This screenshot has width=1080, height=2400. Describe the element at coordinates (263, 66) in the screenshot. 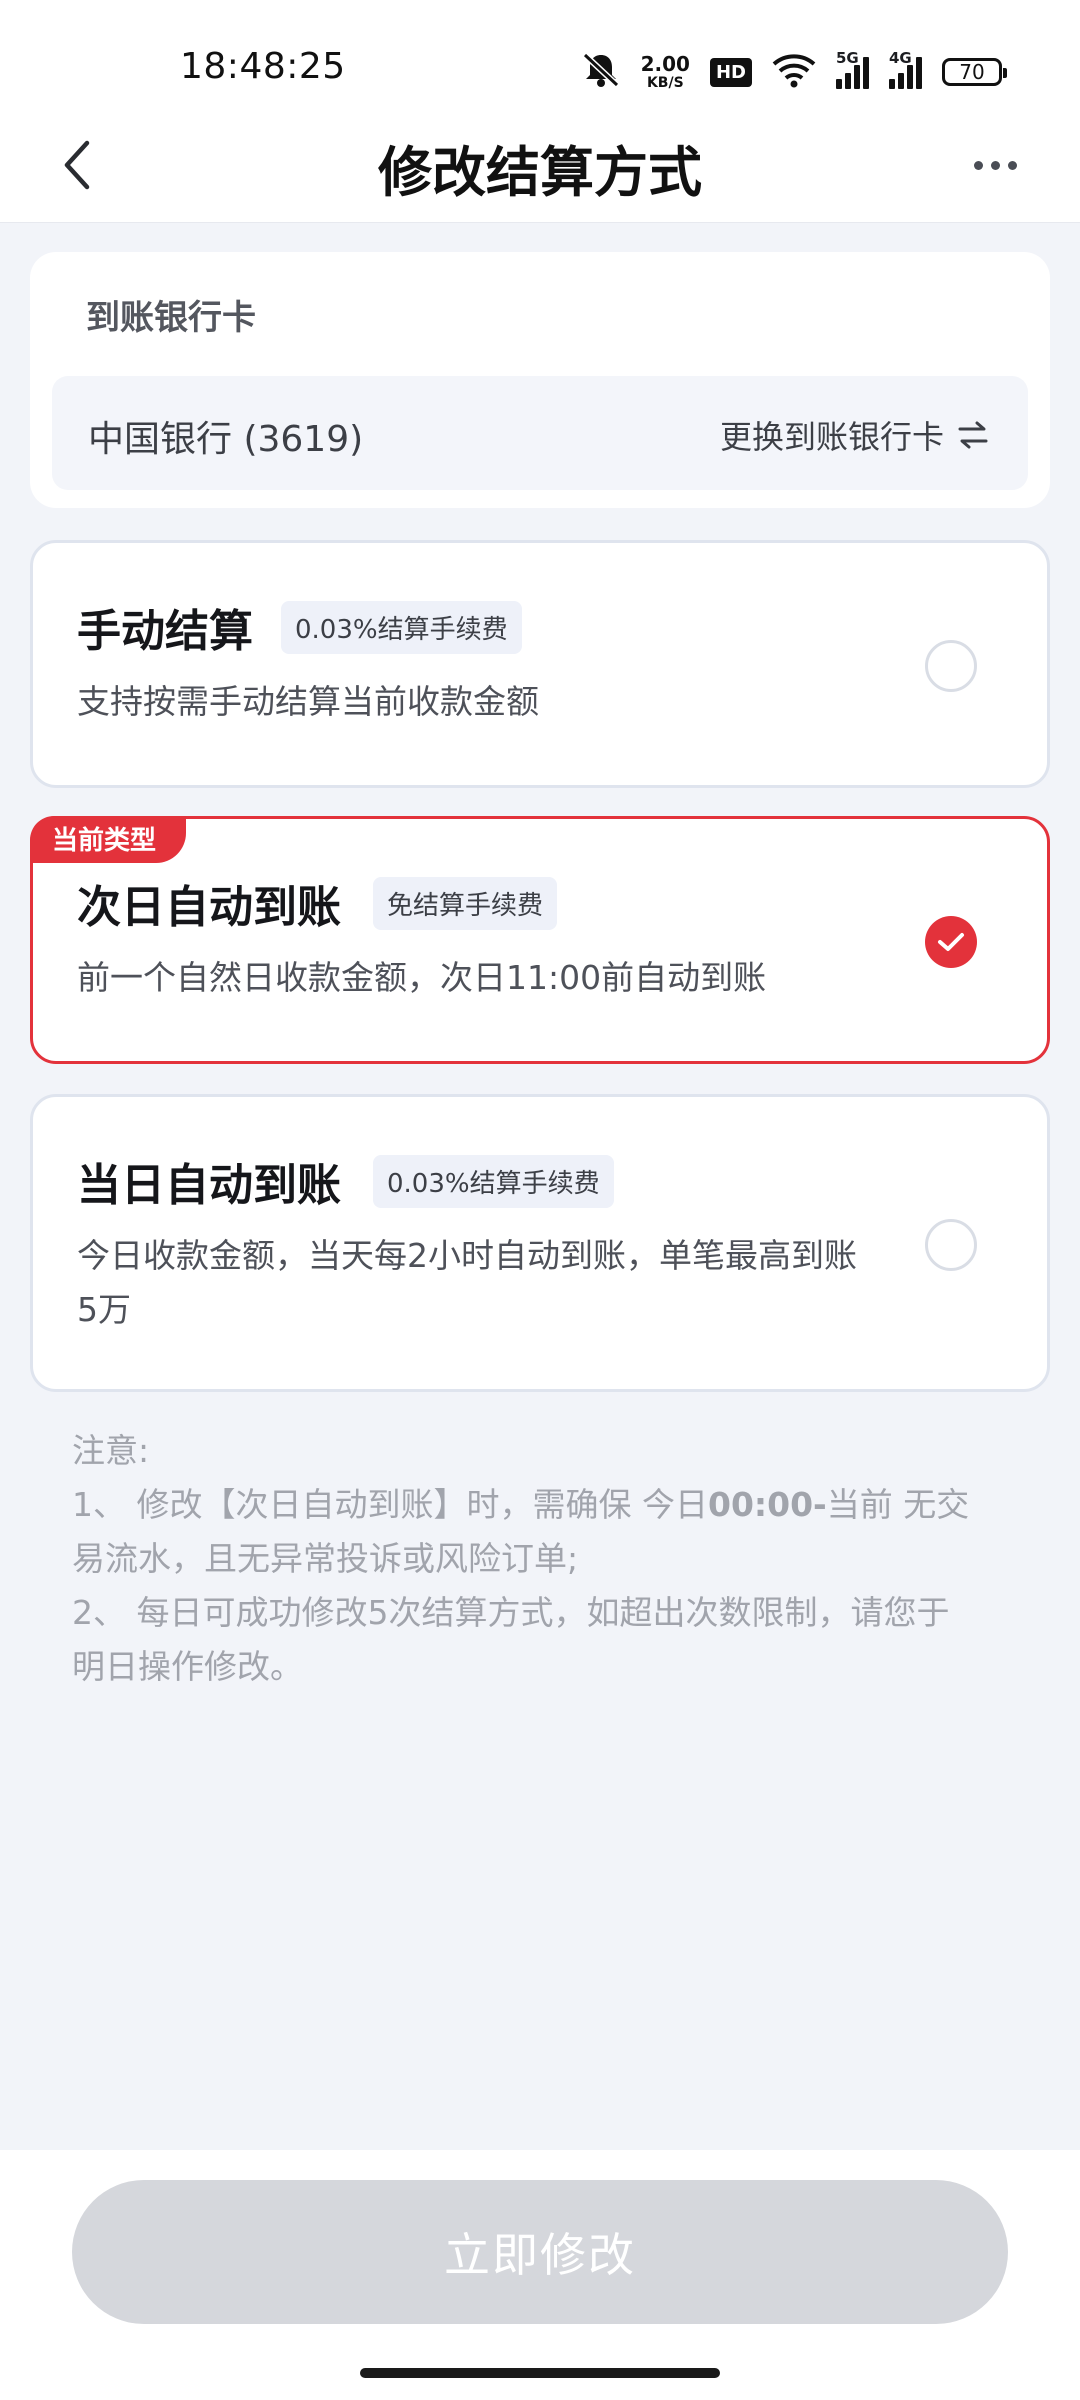

I see `status-time: 18:48:25` at that location.